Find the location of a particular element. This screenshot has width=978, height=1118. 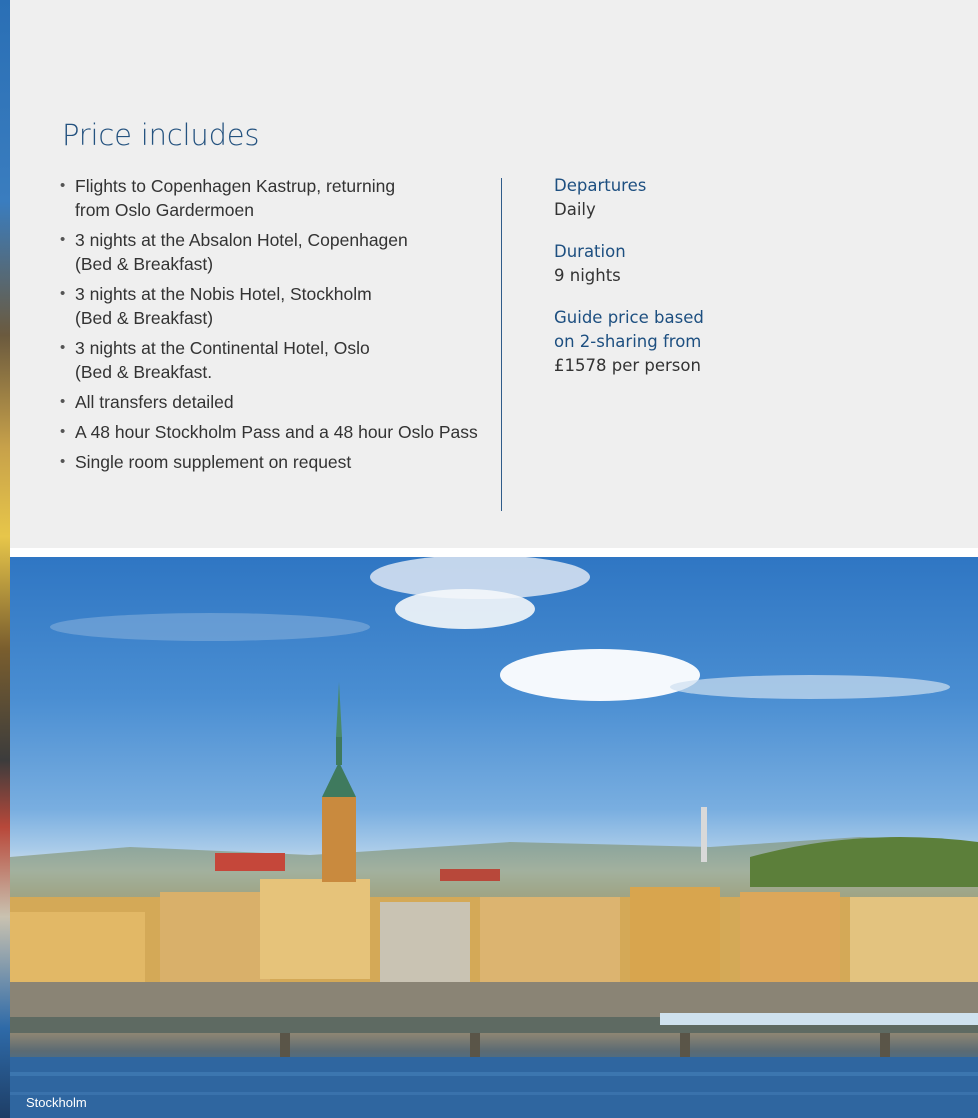

list-item: All transfers detailed is located at coordinates (280, 402).